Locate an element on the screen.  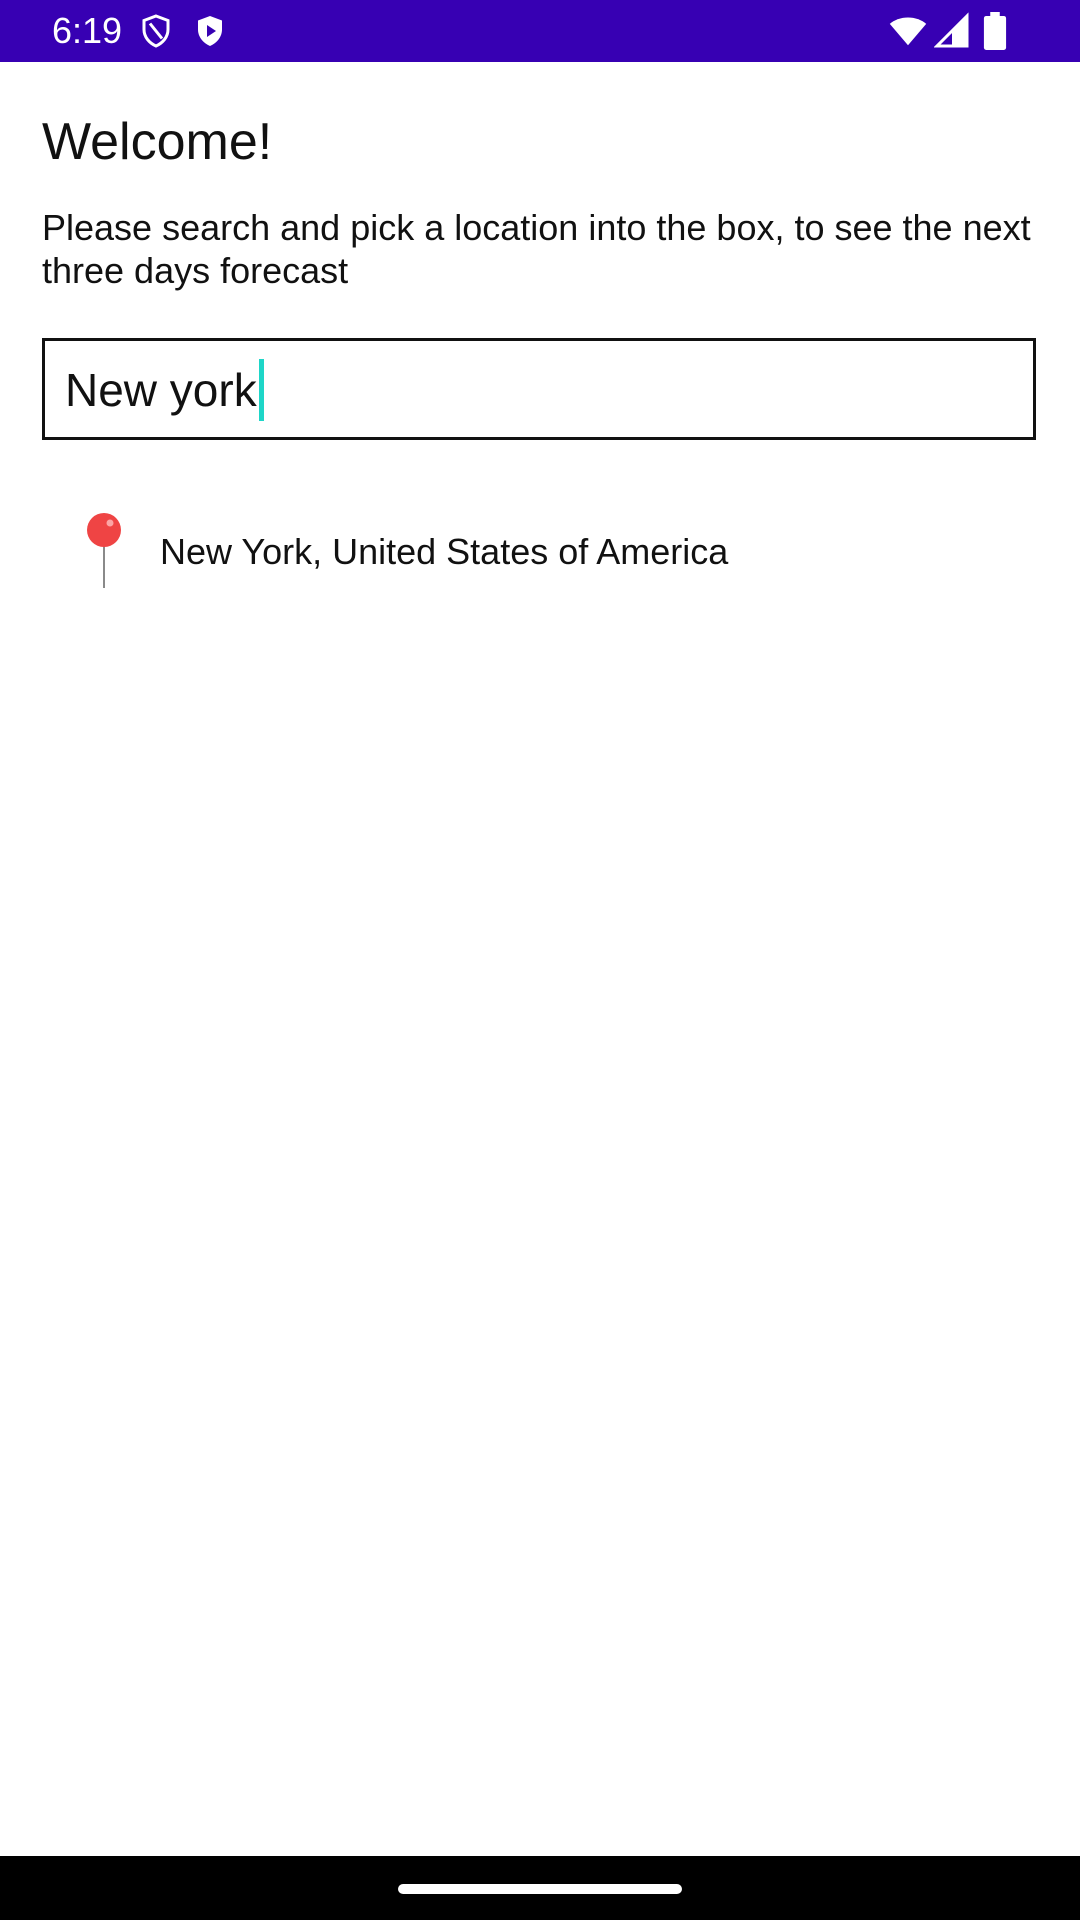
location-search-field: New york is located at coordinates (539, 389).